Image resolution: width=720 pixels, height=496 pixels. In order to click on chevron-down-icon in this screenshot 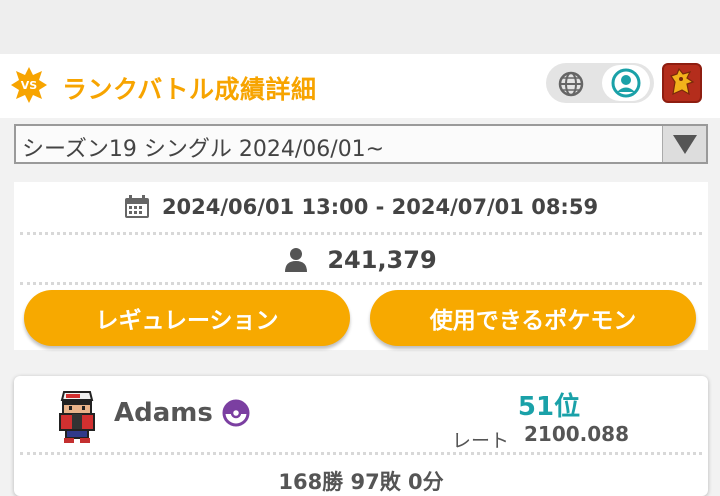, I will do `click(684, 144)`.